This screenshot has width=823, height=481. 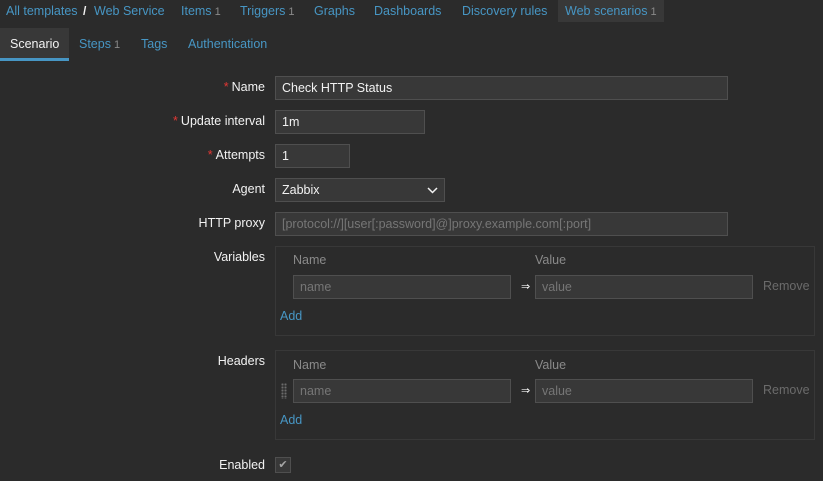 I want to click on update-interval-input: 1m, so click(x=350, y=122).